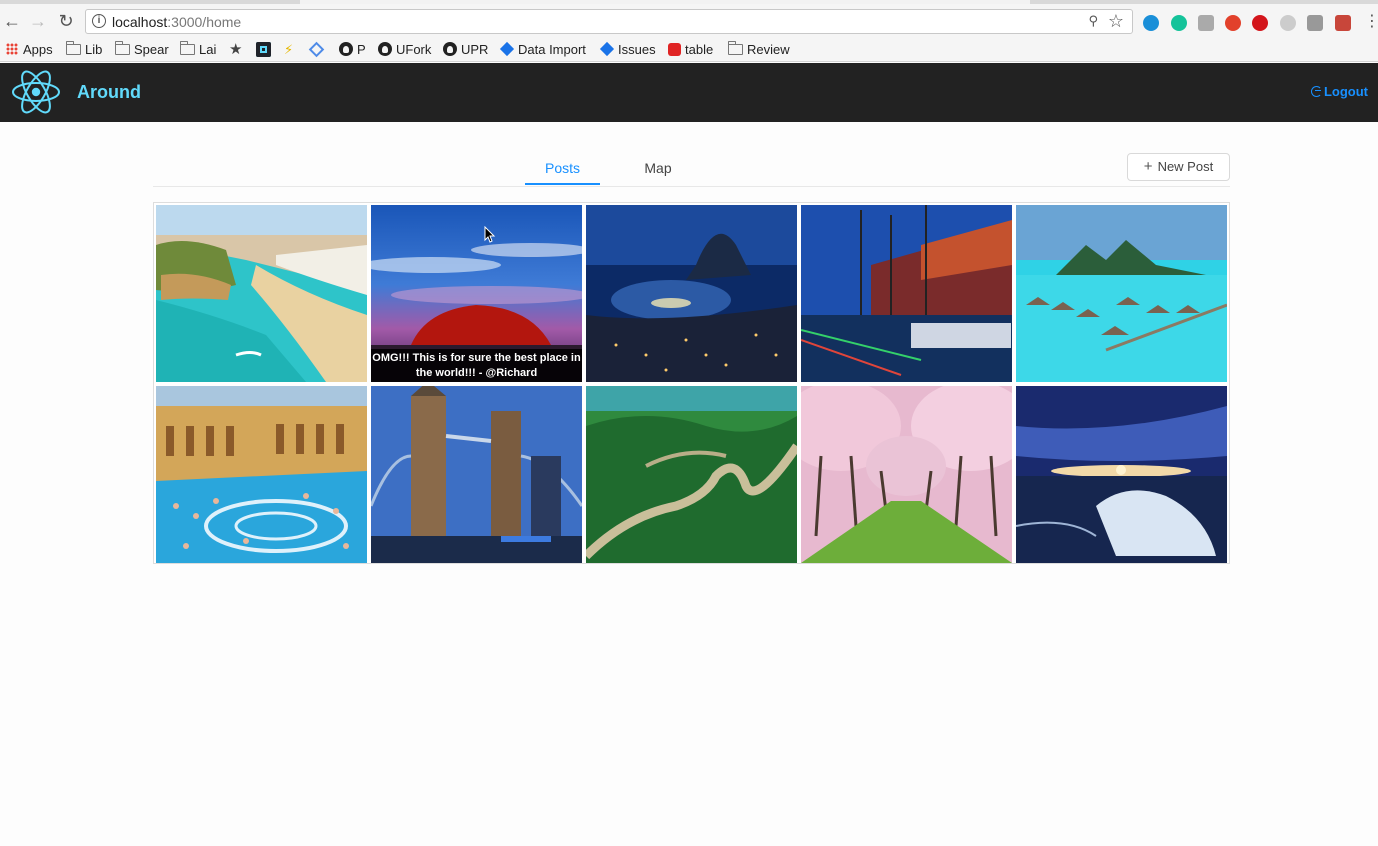 Image resolution: width=1378 pixels, height=846 pixels. What do you see at coordinates (66, 21) in the screenshot?
I see `reload-icon: ↻` at bounding box center [66, 21].